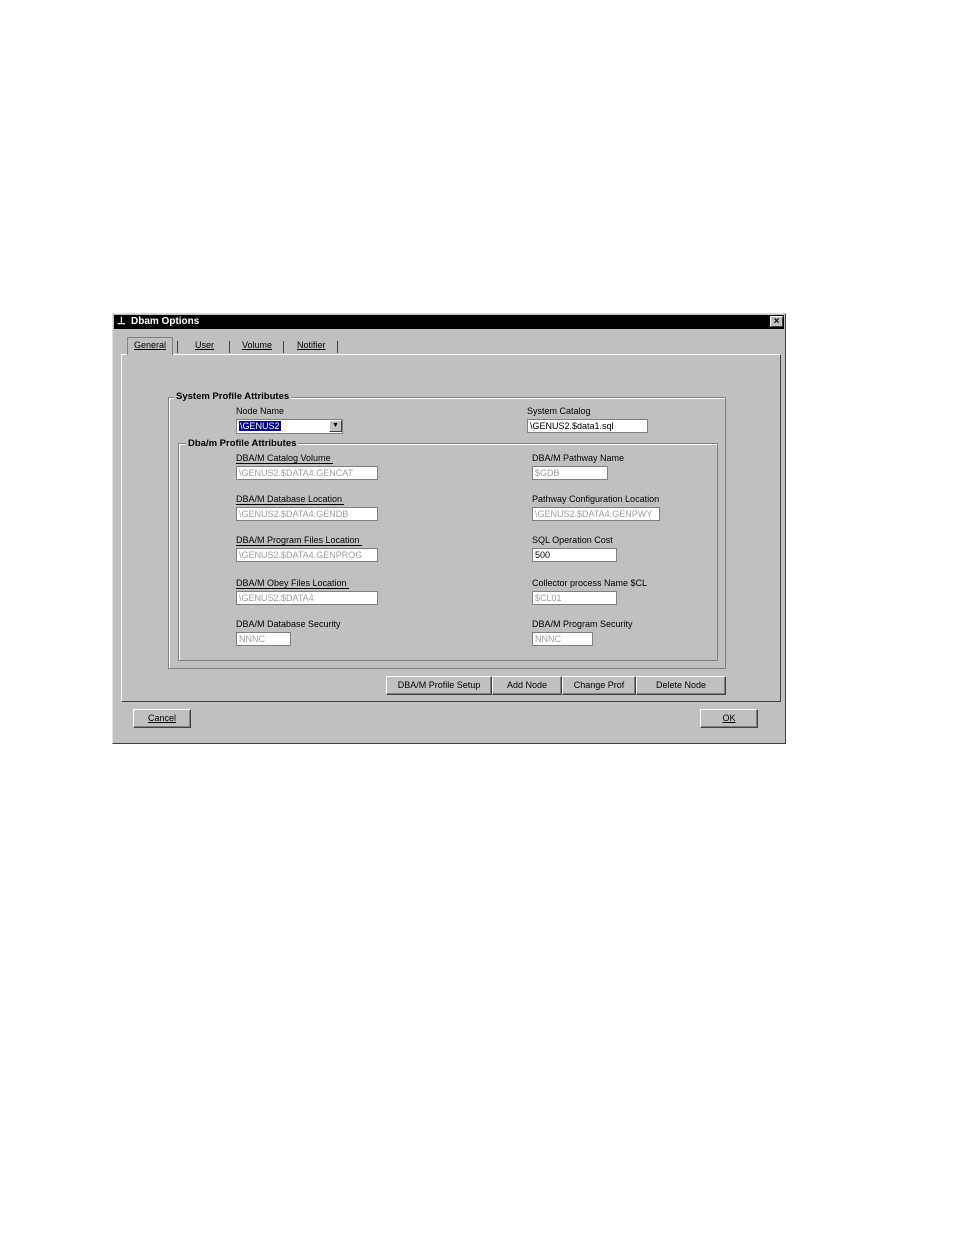 The height and width of the screenshot is (1235, 954). Describe the element at coordinates (578, 458) in the screenshot. I see `pathway-name-label: DBA/M Pathway Name` at that location.